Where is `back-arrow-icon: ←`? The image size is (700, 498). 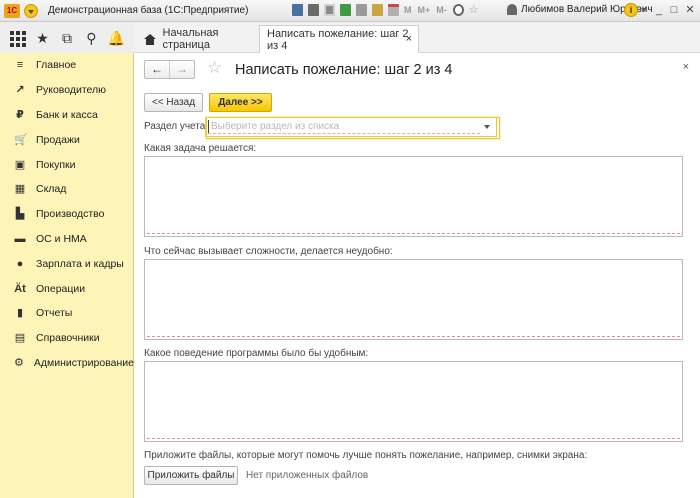
back-arrow-icon: ← is located at coordinates (157, 69).